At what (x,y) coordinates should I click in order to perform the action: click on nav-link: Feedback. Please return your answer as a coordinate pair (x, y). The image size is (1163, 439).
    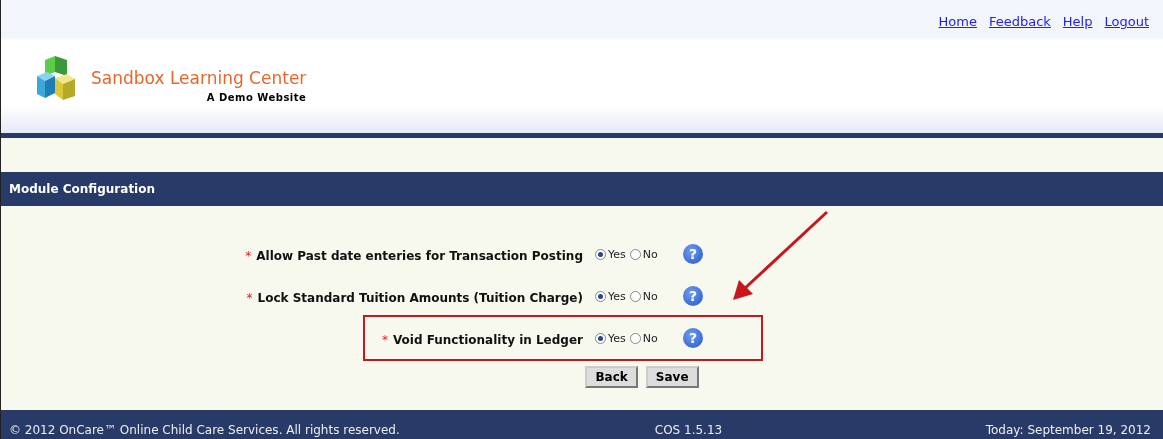
    Looking at the image, I should click on (1019, 27).